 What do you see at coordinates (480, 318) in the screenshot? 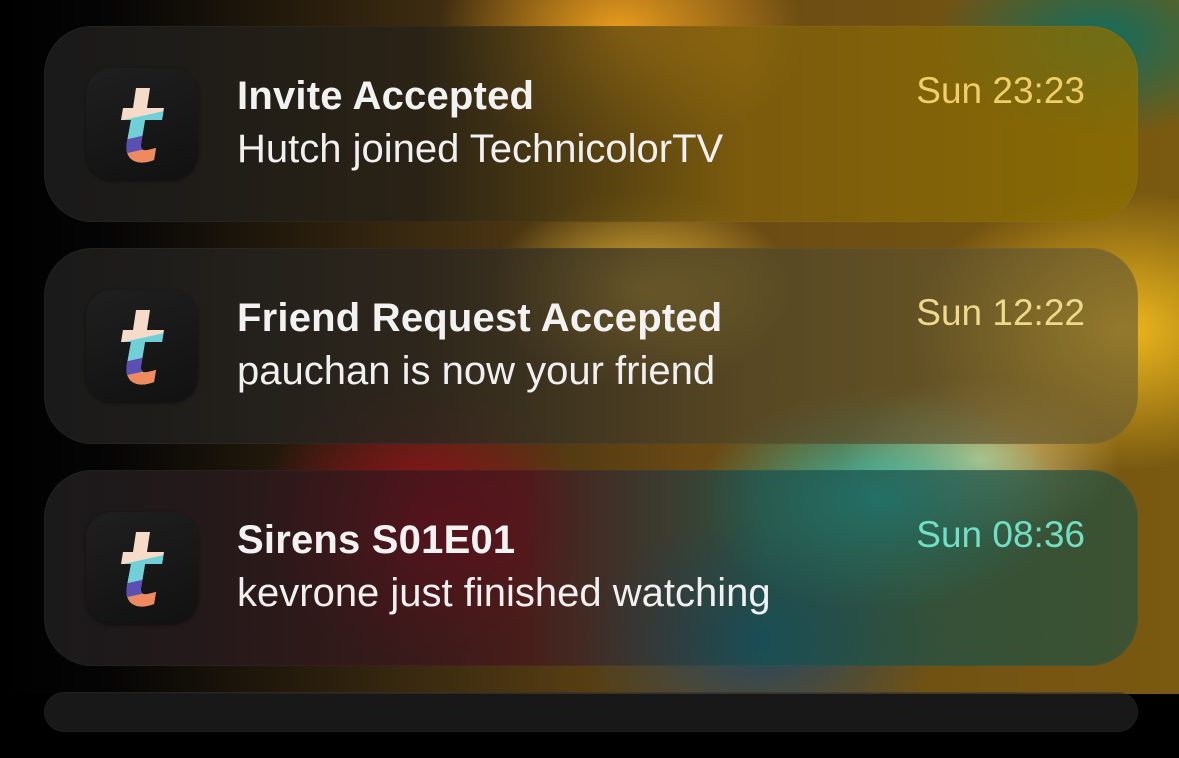
I see `notification-title: Friend Request Accepted` at bounding box center [480, 318].